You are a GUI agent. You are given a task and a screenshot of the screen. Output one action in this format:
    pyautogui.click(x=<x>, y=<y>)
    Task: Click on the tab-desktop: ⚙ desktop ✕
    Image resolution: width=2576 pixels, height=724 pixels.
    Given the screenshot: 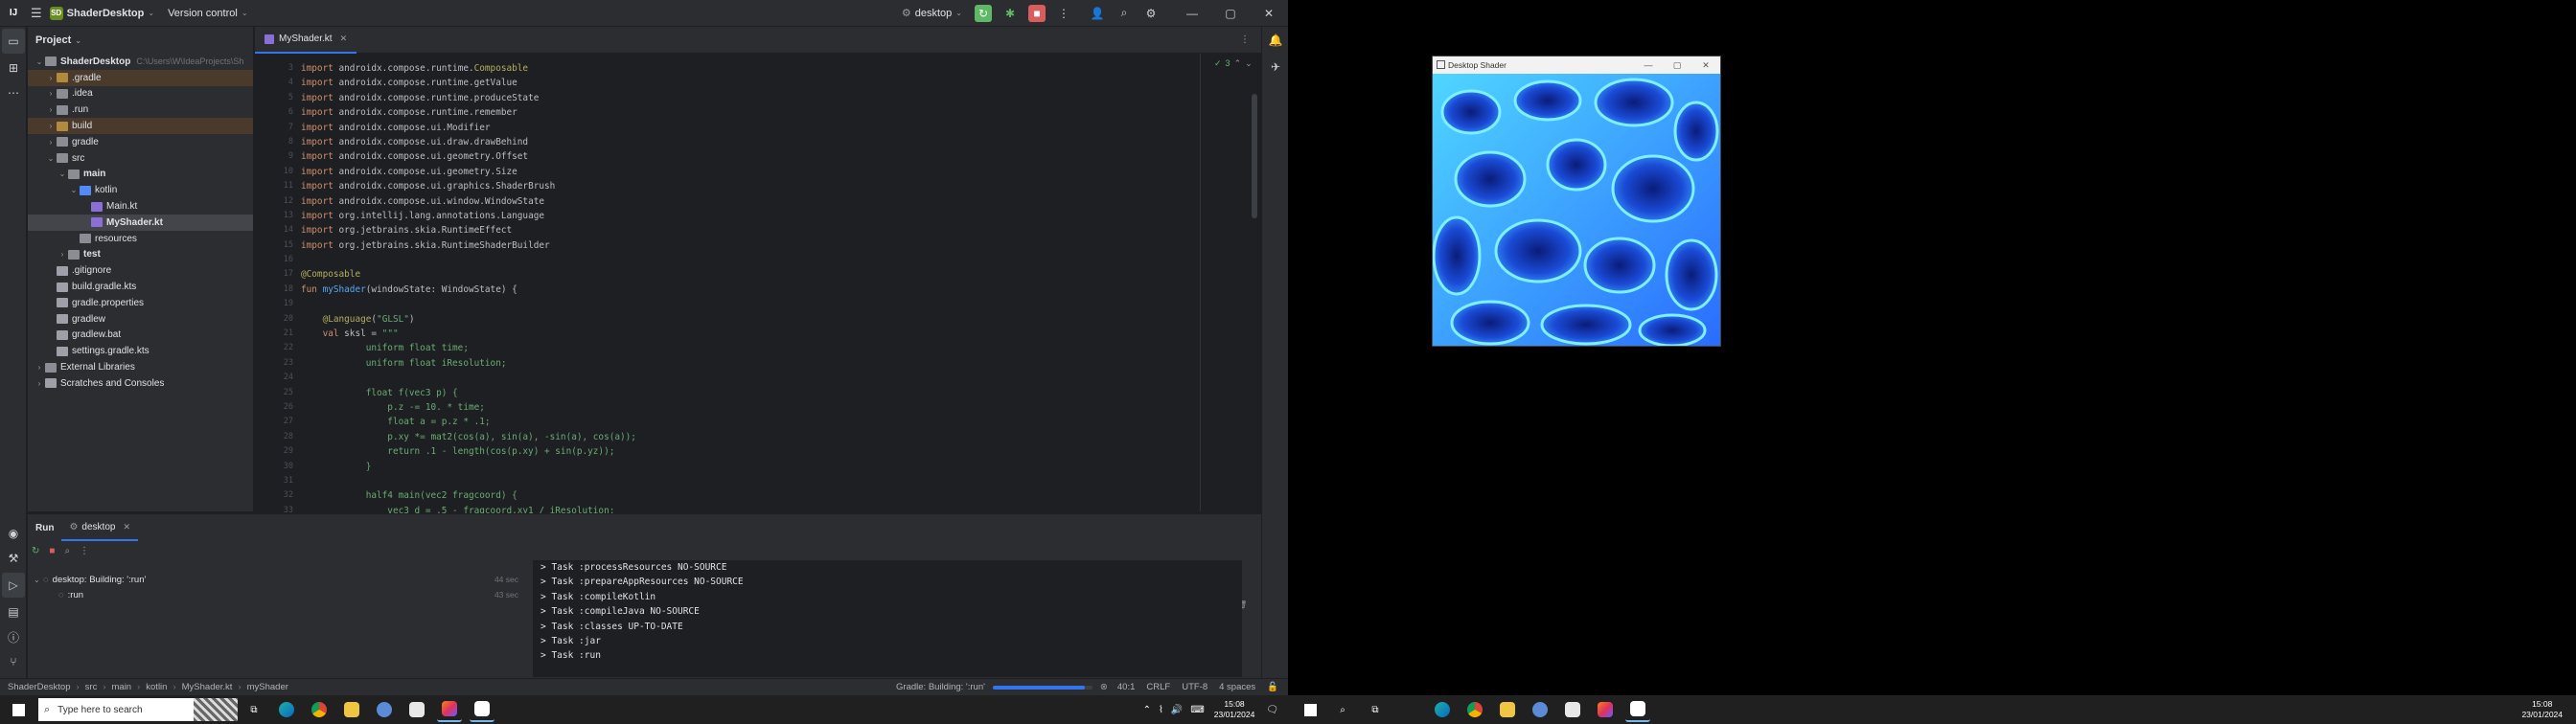 What is the action you would take?
    pyautogui.click(x=99, y=528)
    